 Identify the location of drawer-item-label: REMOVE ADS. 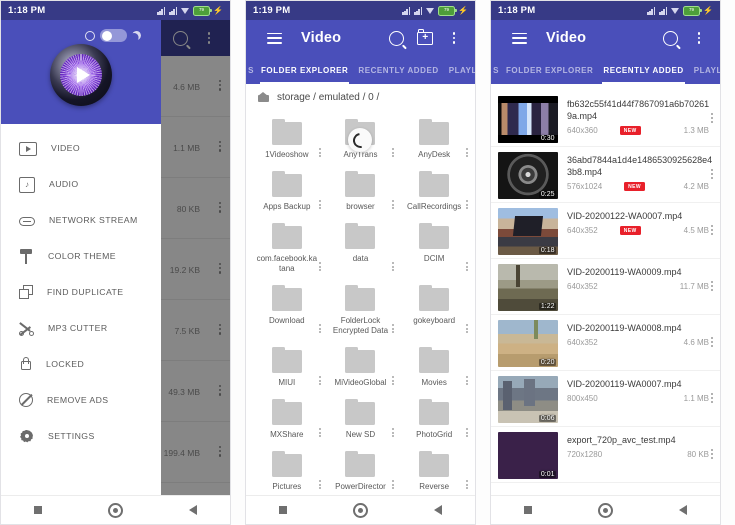
(78, 400).